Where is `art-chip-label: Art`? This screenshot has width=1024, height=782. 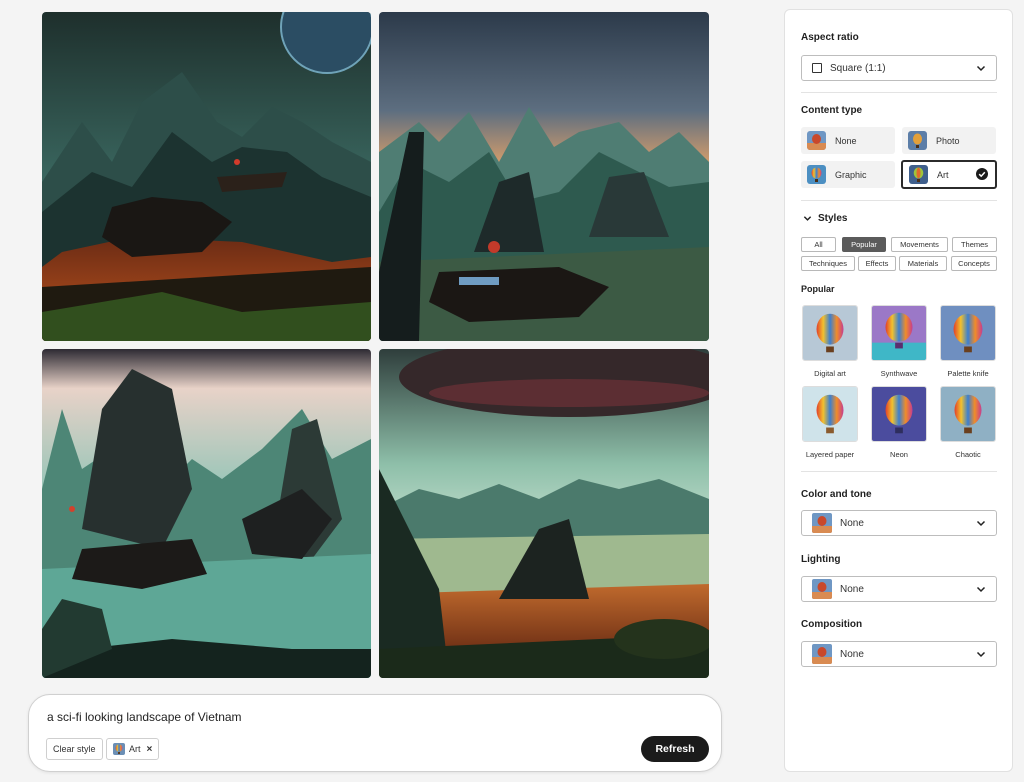
art-chip-label: Art is located at coordinates (135, 749).